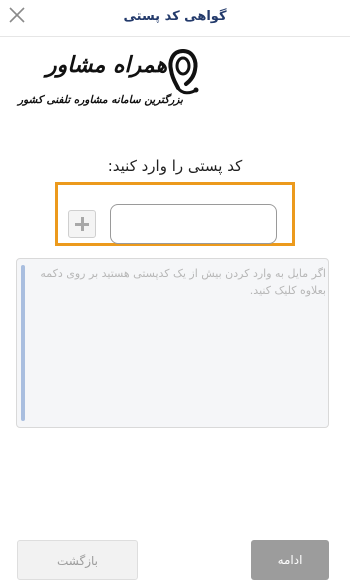  What do you see at coordinates (290, 560) in the screenshot?
I see `continue-button: ادامه` at bounding box center [290, 560].